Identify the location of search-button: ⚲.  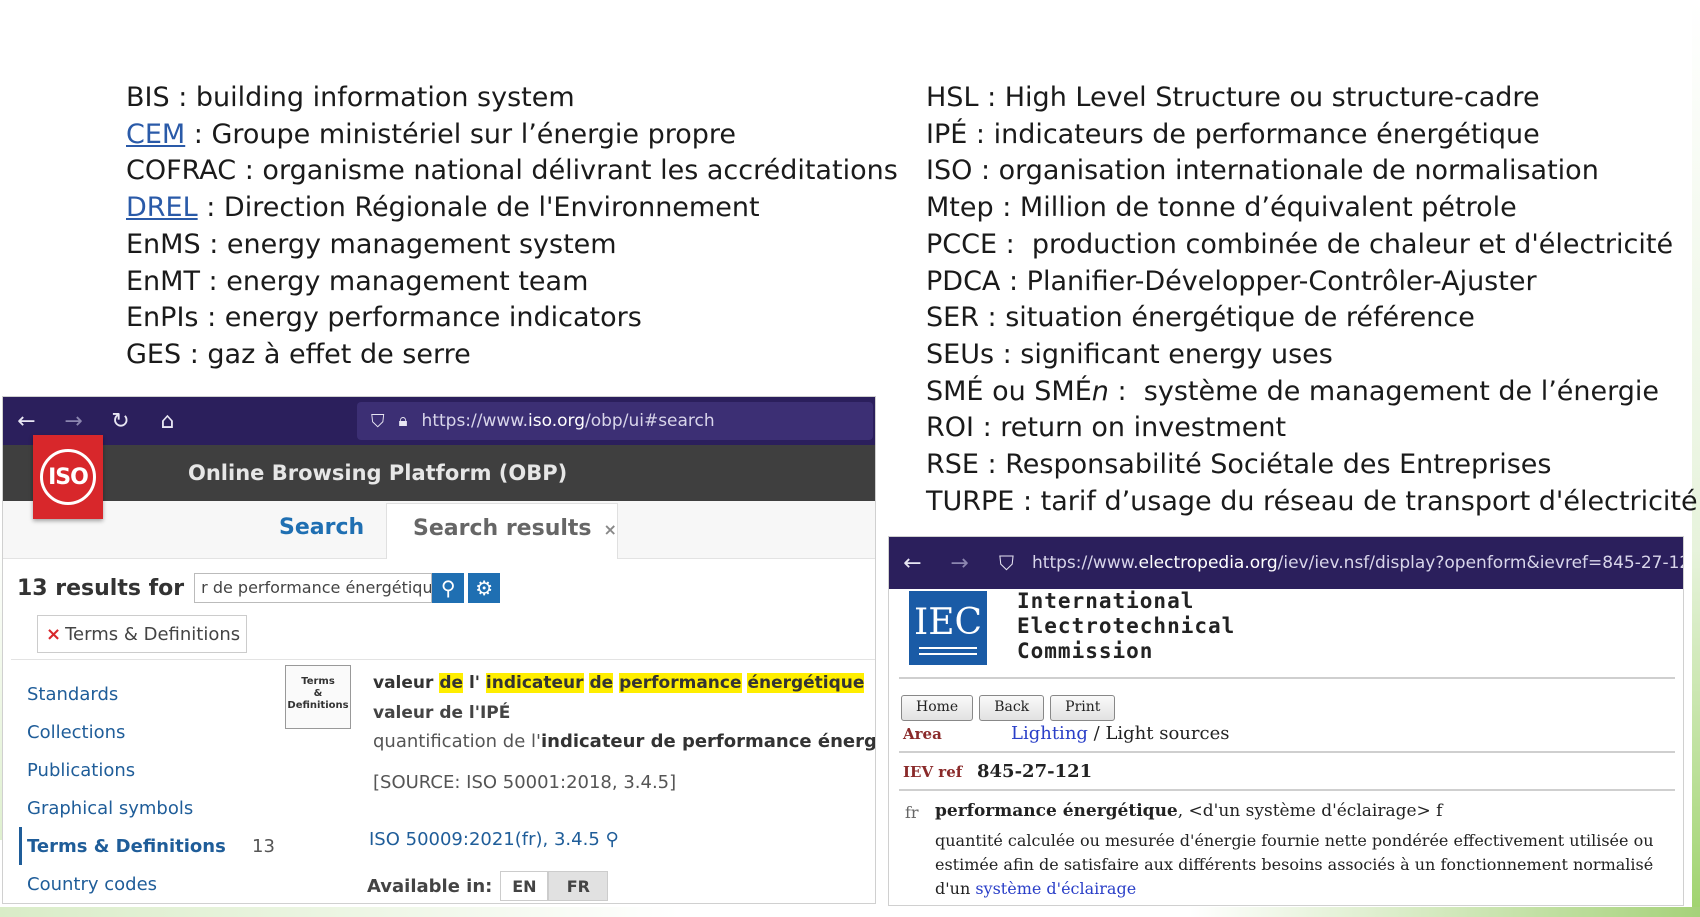
(448, 588).